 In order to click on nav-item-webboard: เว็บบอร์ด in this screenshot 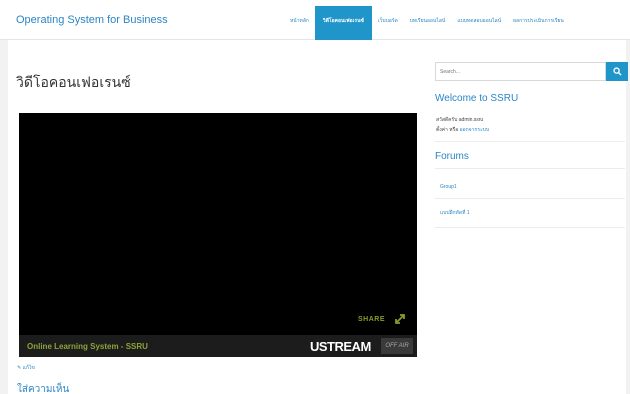, I will do `click(388, 23)`.